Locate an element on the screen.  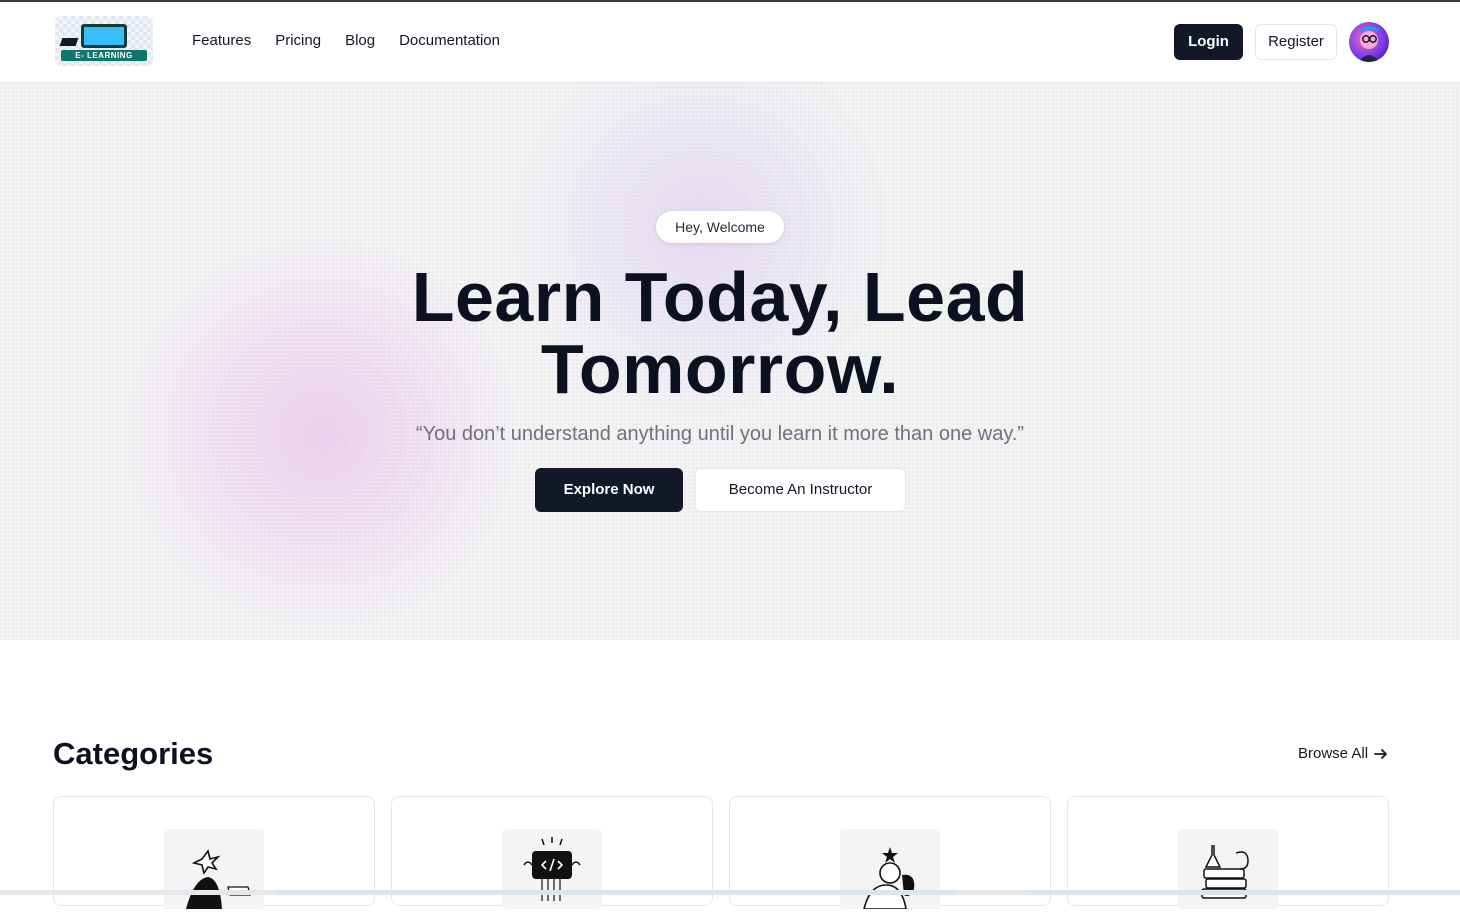
main-nav: Features Pricing Blog Documentation is located at coordinates (346, 40).